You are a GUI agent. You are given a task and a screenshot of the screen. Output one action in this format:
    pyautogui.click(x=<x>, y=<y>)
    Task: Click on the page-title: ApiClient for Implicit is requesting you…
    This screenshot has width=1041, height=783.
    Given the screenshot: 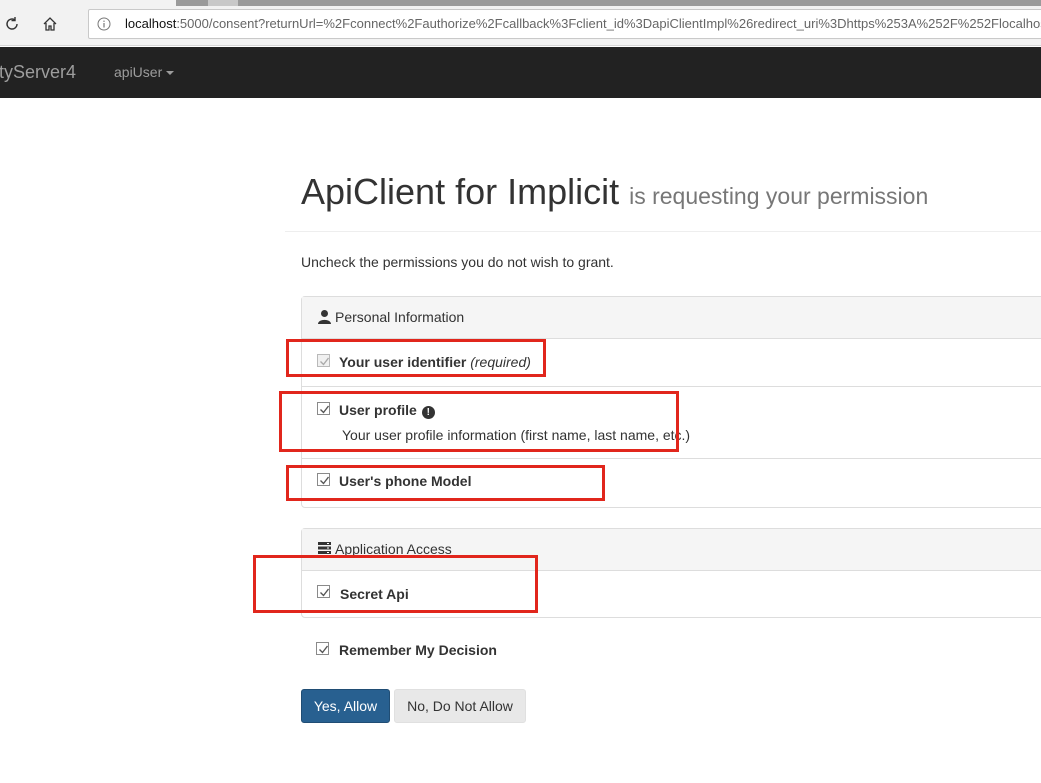 What is the action you would take?
    pyautogui.click(x=614, y=192)
    